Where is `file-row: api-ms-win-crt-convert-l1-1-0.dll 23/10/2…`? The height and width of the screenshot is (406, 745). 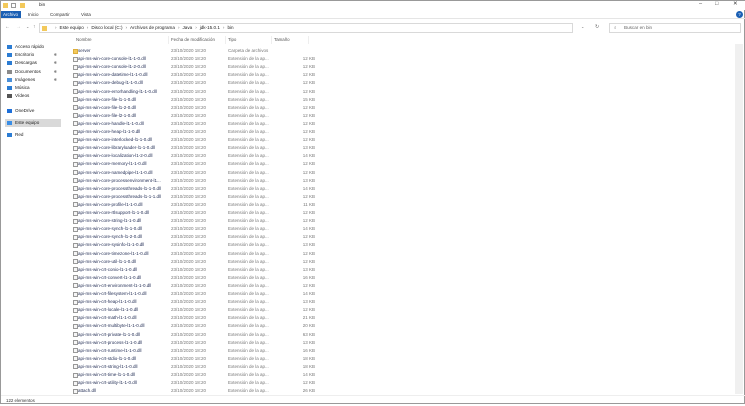
file-row: api-ms-win-crt-convert-l1-1-0.dll 23/10/2… is located at coordinates (194, 278).